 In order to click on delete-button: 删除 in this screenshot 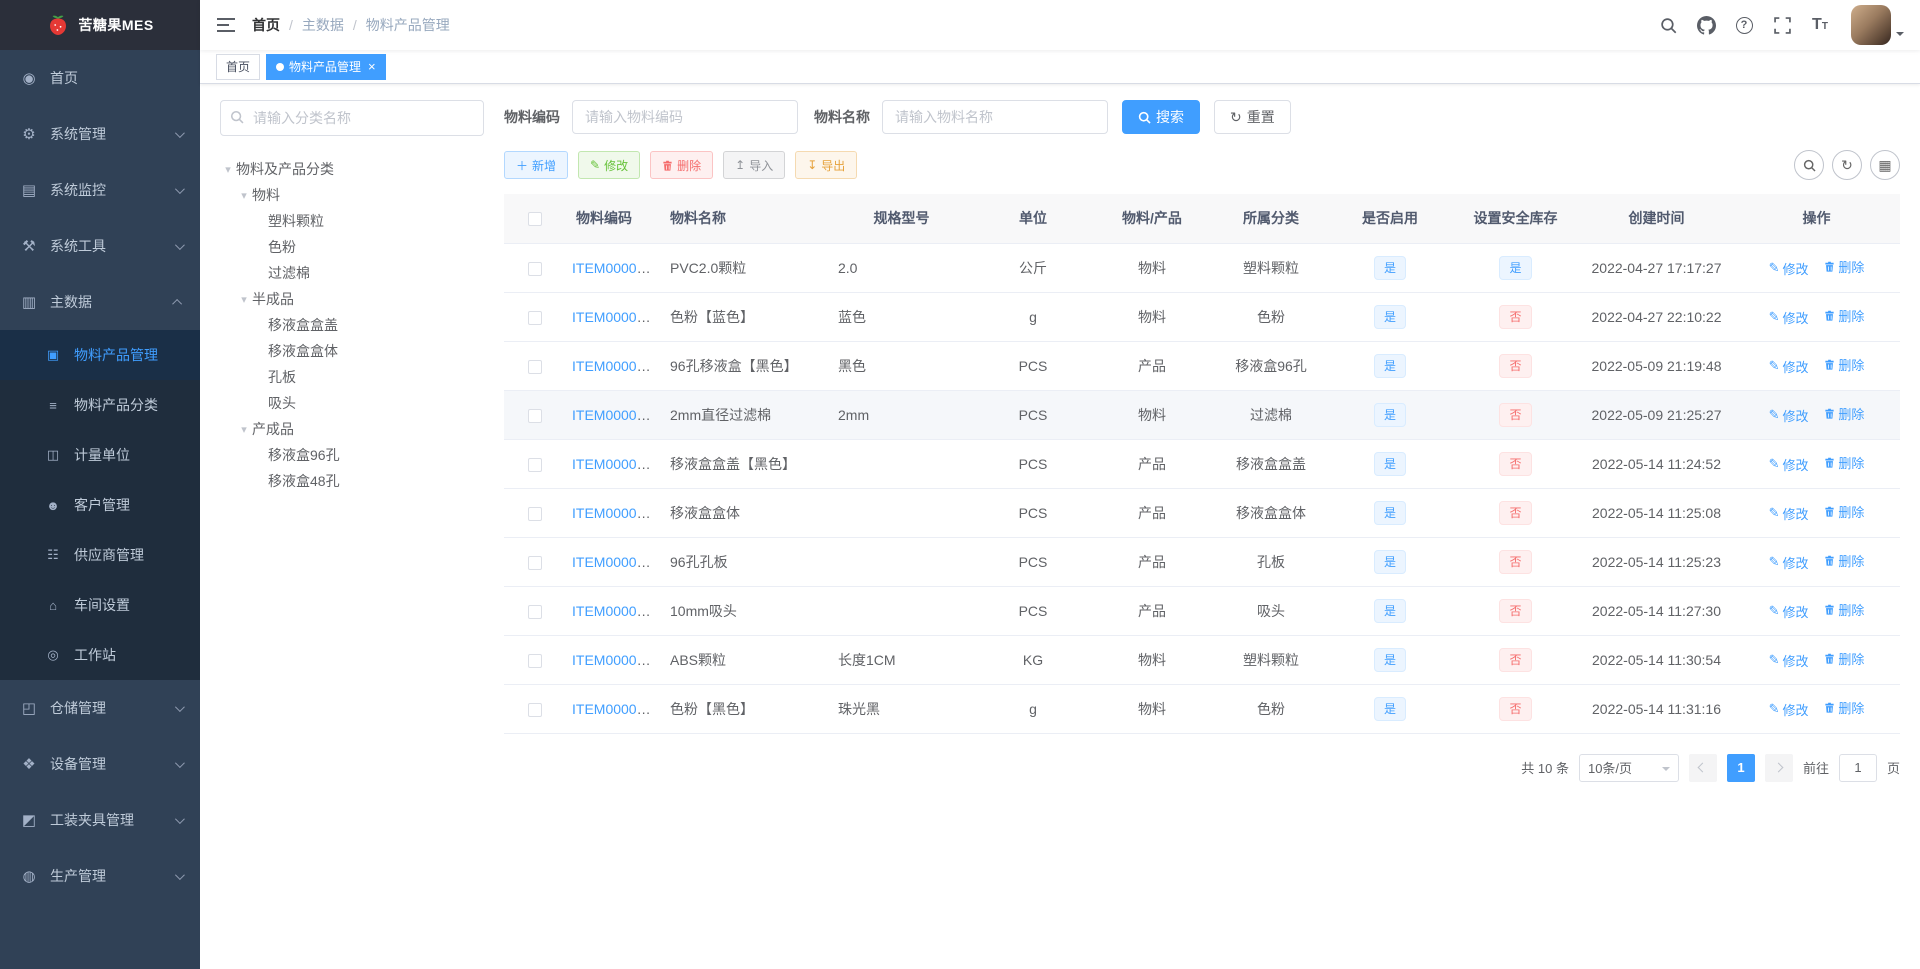, I will do `click(682, 165)`.